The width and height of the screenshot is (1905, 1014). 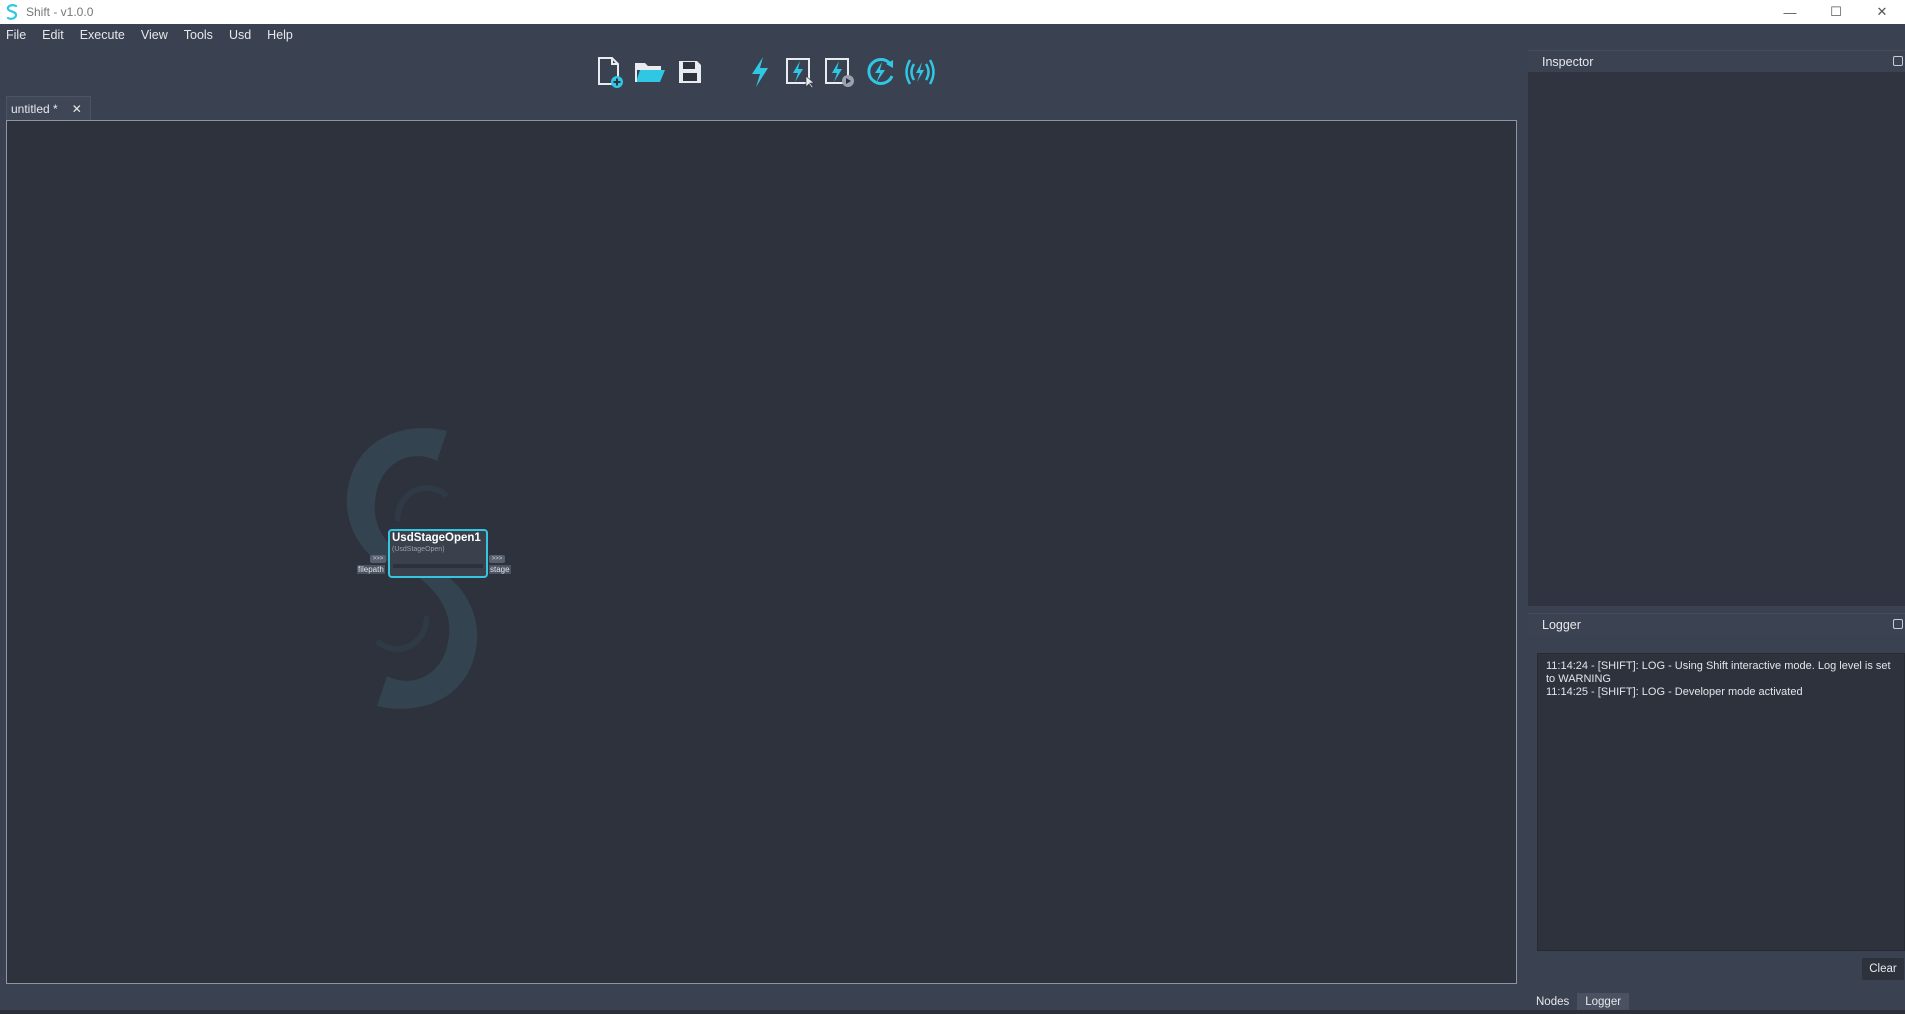 I want to click on execute-button, so click(x=760, y=72).